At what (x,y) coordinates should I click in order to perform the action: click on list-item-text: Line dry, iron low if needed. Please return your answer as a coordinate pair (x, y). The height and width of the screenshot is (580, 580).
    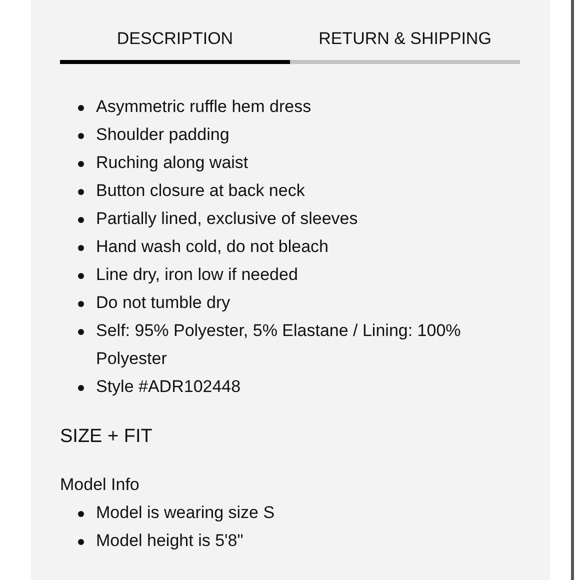
    Looking at the image, I should click on (197, 275).